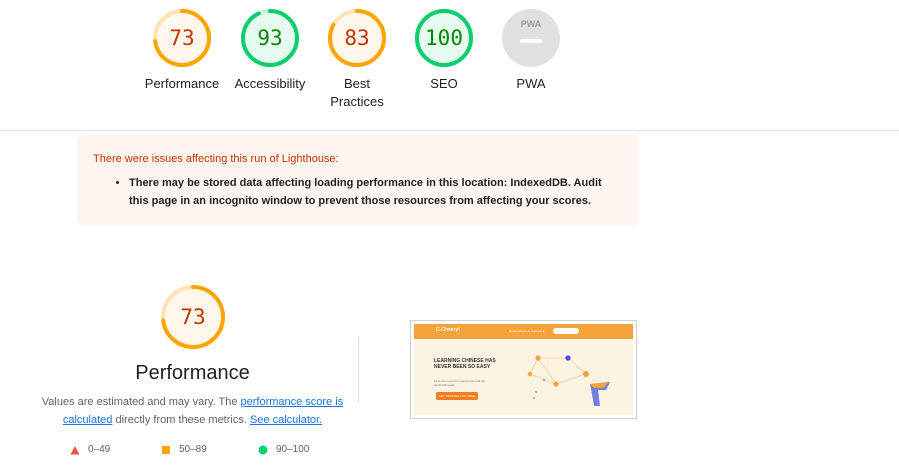 The height and width of the screenshot is (467, 899). I want to click on performance-large-gauge: 73, so click(192, 317).